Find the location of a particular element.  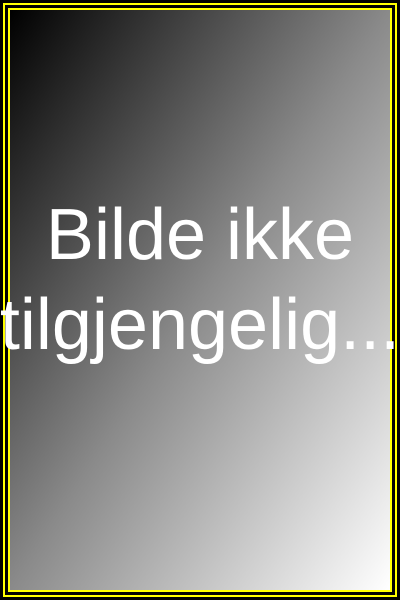

message-line-1: Bilde ikke is located at coordinates (200, 235).